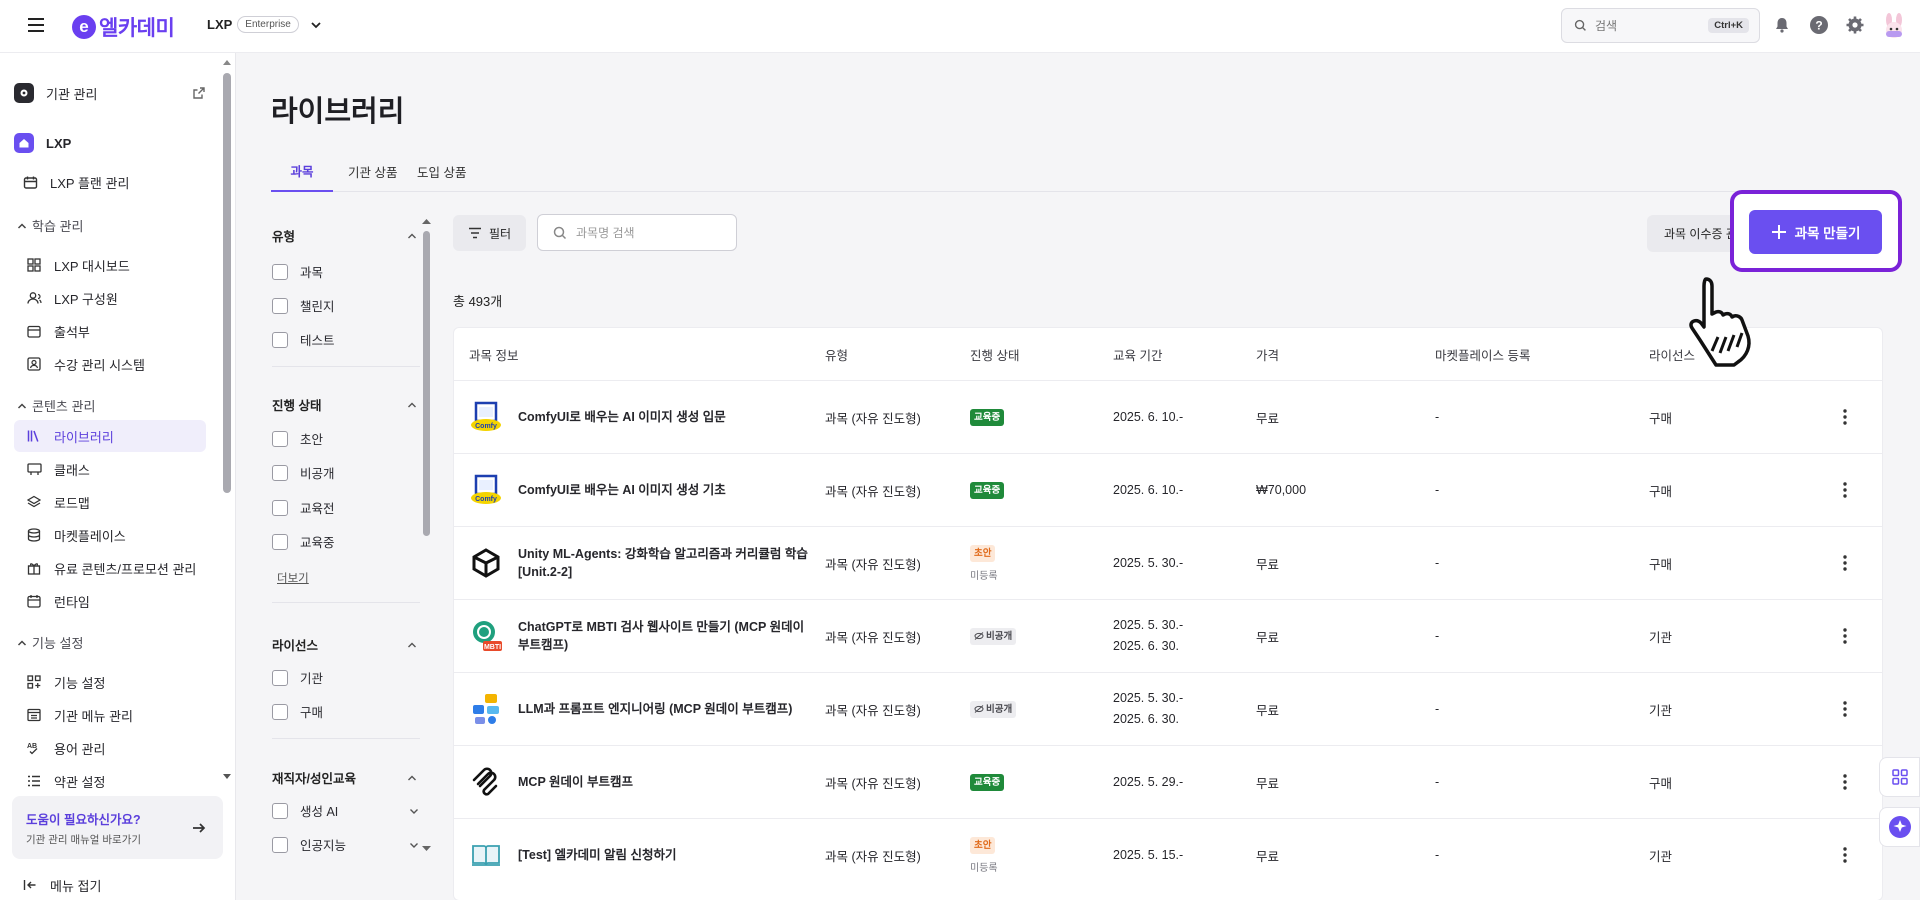 The image size is (1920, 900). I want to click on sidebar-item-org-admin: 기관 관리, so click(110, 93).